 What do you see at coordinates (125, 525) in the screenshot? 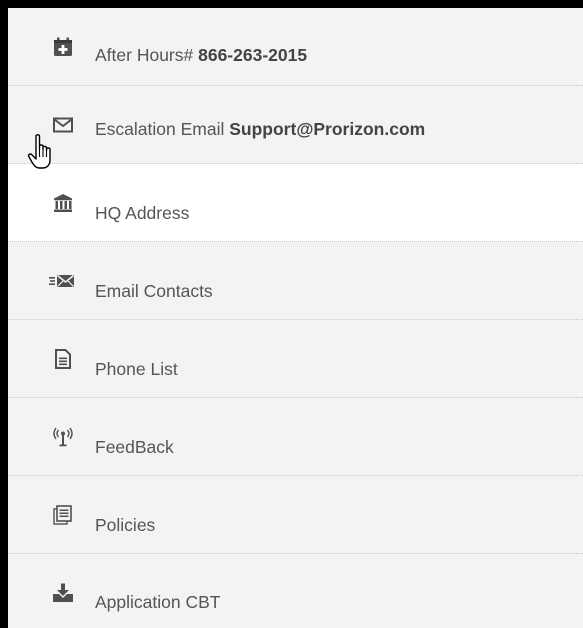
I see `menu-item-label: Policies` at bounding box center [125, 525].